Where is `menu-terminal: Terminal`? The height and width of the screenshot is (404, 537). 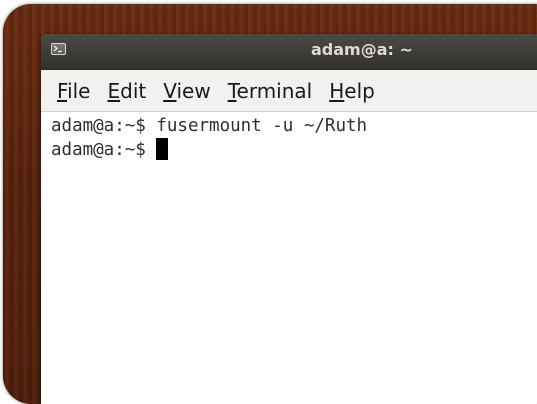 menu-terminal: Terminal is located at coordinates (271, 91).